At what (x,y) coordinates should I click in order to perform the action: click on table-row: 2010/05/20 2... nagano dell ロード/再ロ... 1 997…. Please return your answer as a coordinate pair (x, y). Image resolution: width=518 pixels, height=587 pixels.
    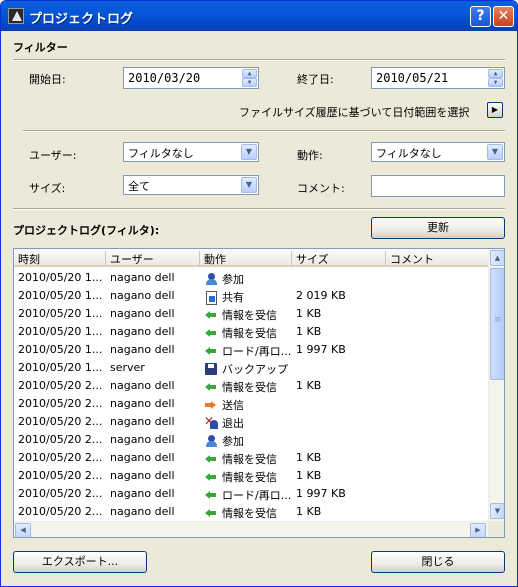
    Looking at the image, I should click on (251, 494).